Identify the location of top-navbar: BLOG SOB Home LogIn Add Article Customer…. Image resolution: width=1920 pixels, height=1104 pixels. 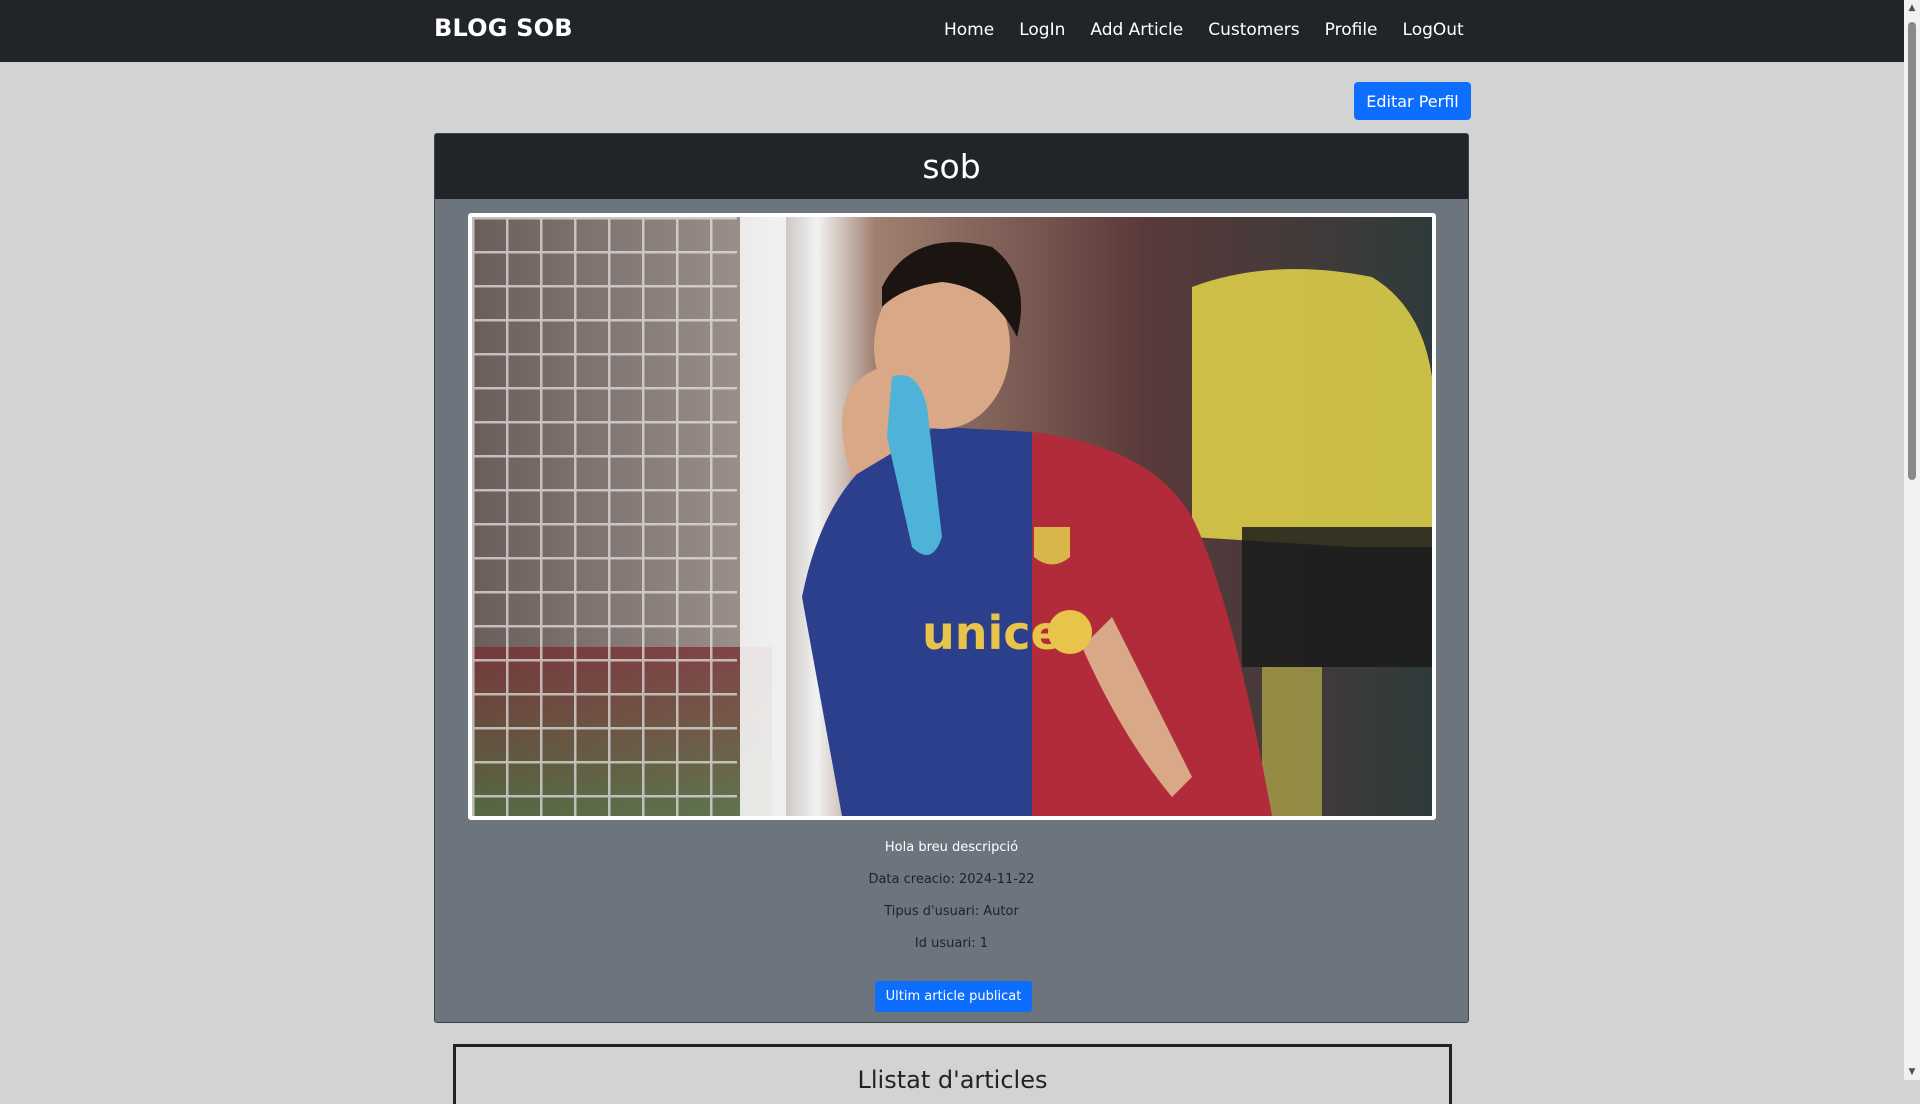
(952, 31).